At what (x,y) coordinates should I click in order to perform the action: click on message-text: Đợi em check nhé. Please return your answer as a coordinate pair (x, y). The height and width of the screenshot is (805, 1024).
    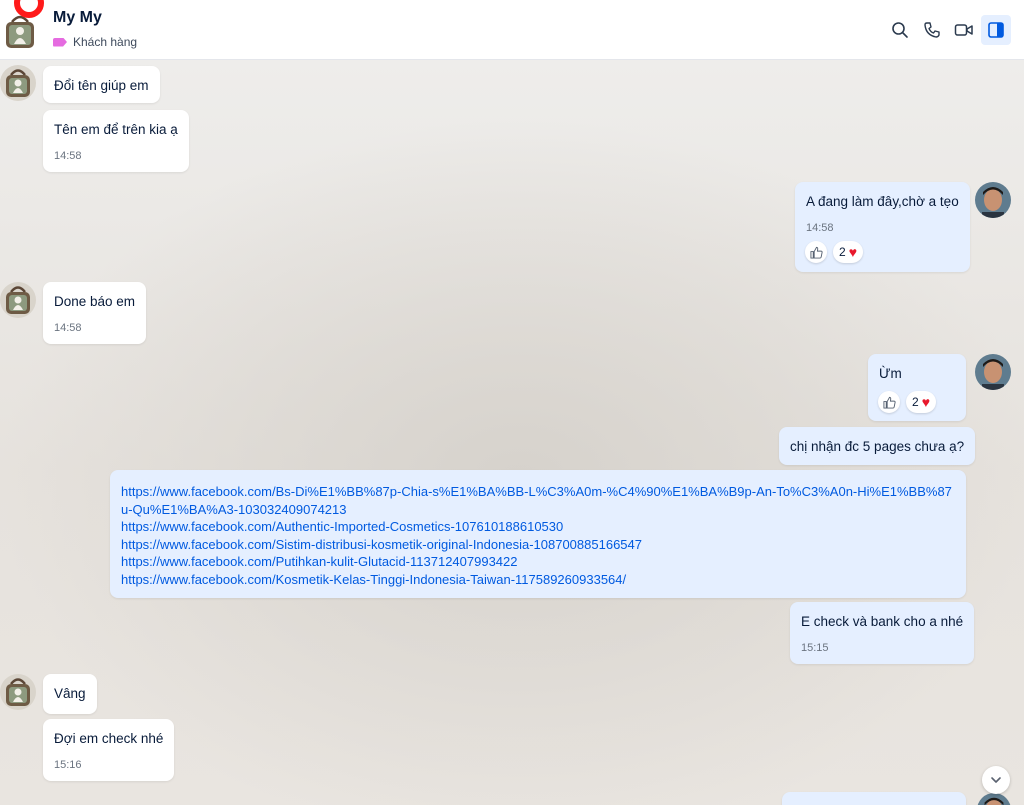
    Looking at the image, I should click on (109, 738).